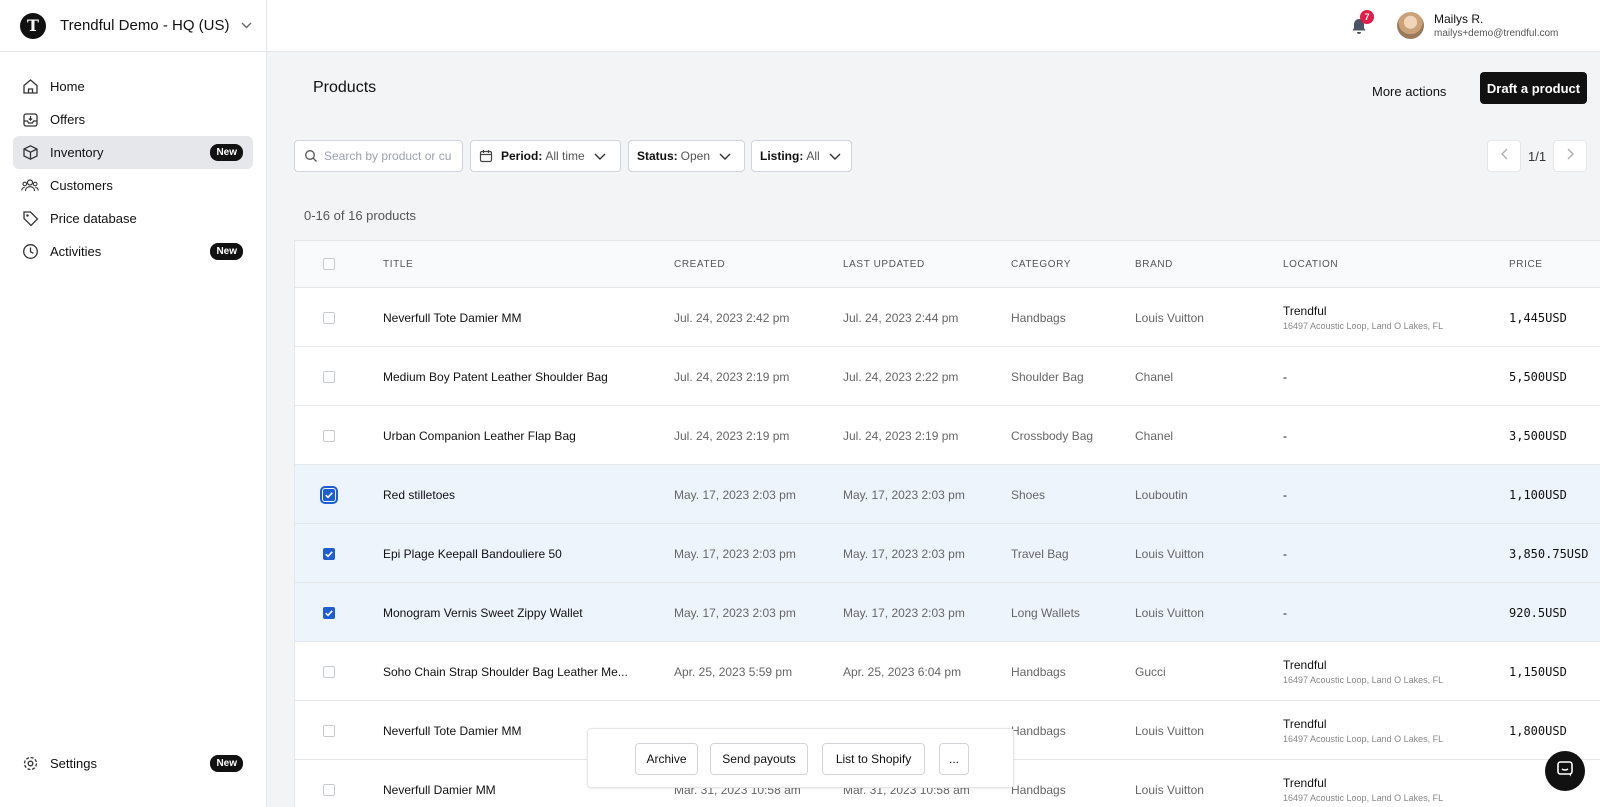  What do you see at coordinates (1538, 436) in the screenshot?
I see `price: 3,500USD` at bounding box center [1538, 436].